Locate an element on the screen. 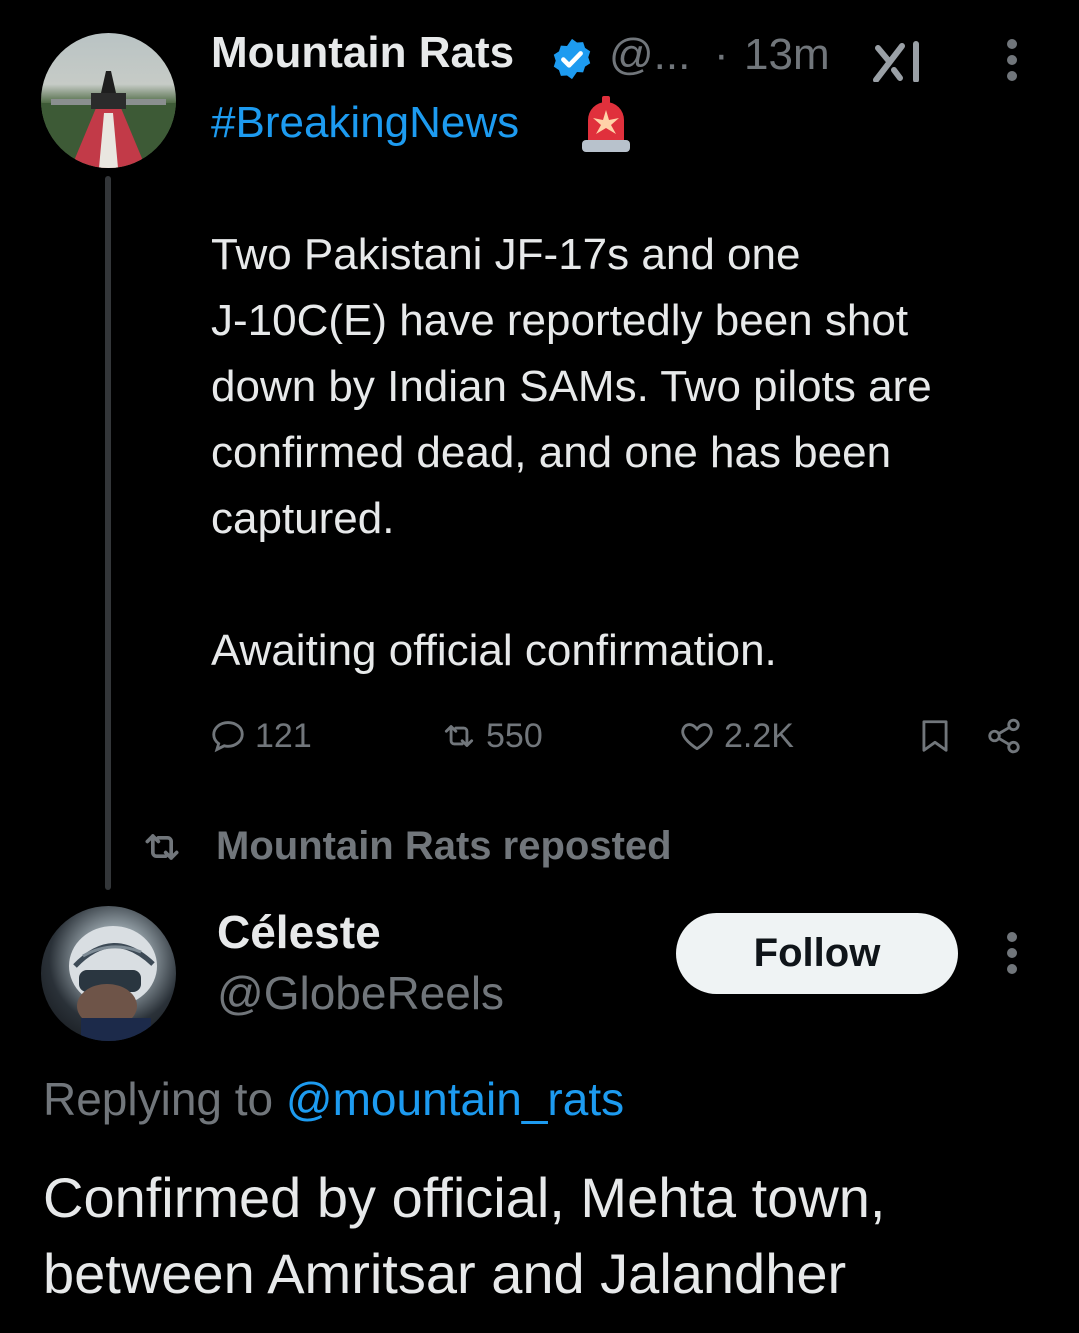 The width and height of the screenshot is (1079, 1333). bookmark-icon is located at coordinates (935, 736).